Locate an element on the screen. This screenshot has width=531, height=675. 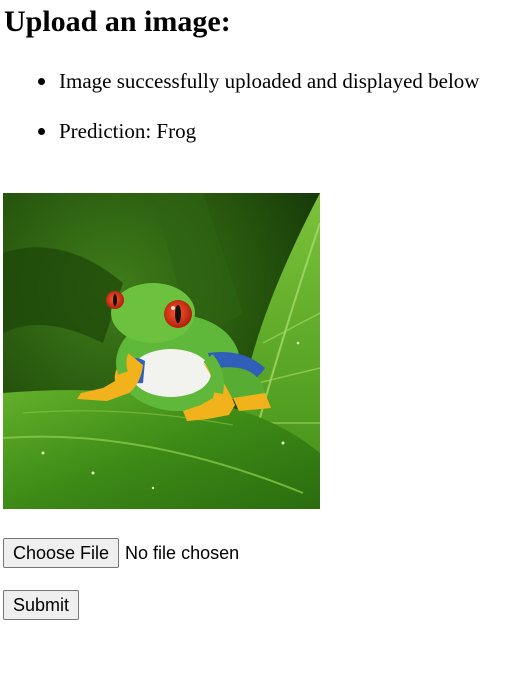
list-item: Prediction: Frog is located at coordinates (239, 131).